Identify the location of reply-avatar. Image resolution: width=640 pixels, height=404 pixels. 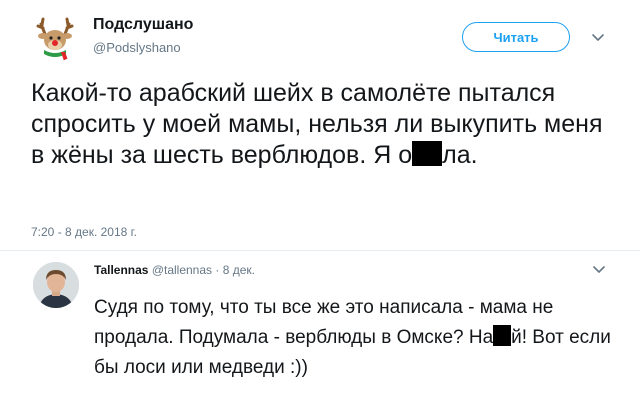
(56, 285).